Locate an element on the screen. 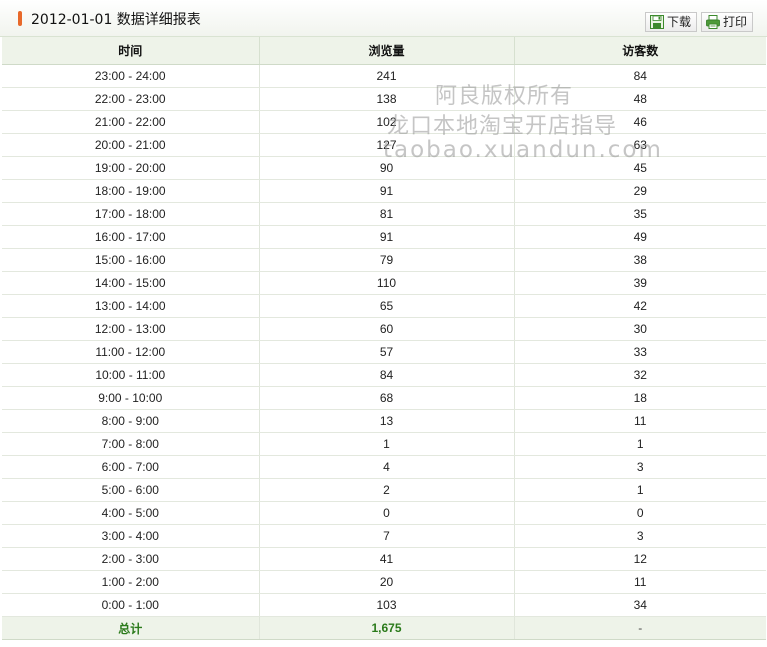 Image resolution: width=767 pixels, height=647 pixels. table-row: 13:00 - 14:00 65 42 is located at coordinates (384, 306).